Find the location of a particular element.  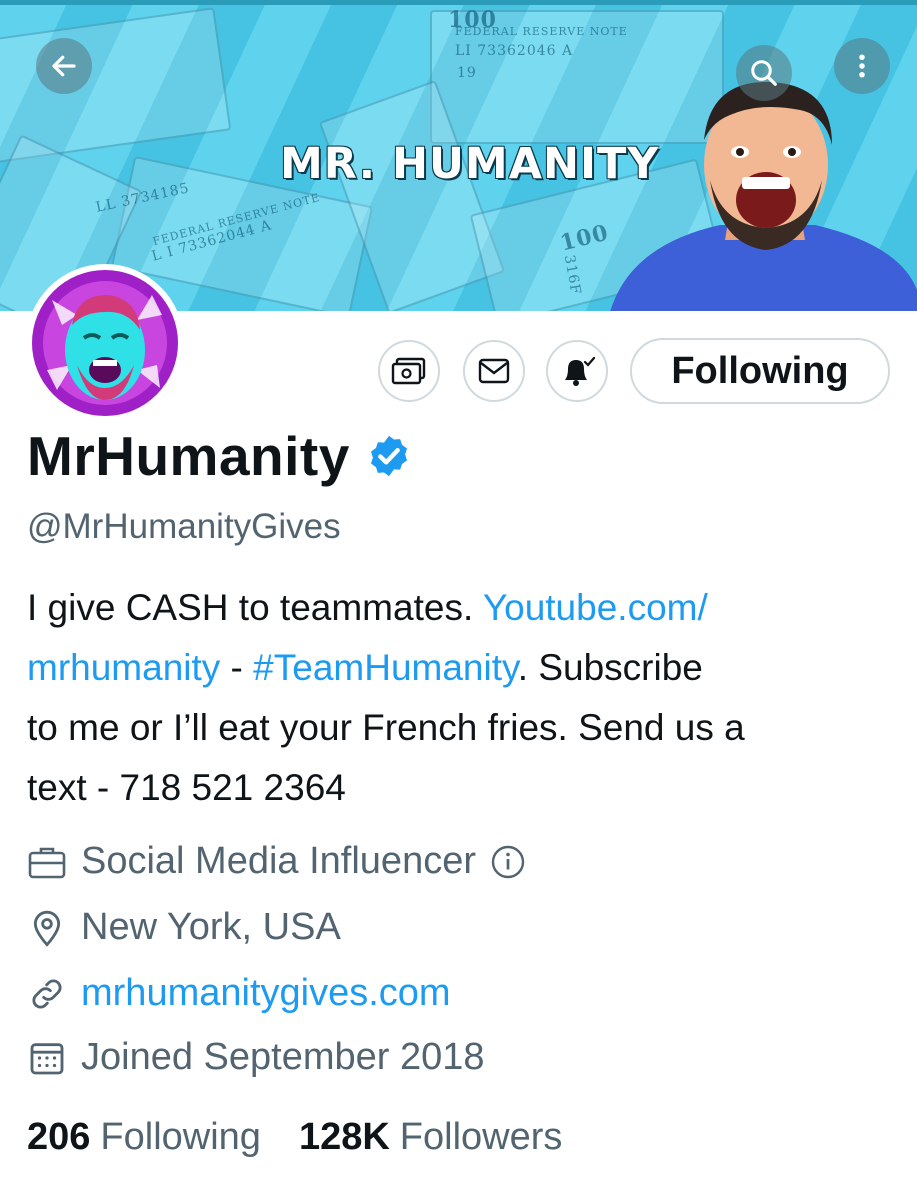

bio-youtube-link: mrhumanity is located at coordinates (123, 667).